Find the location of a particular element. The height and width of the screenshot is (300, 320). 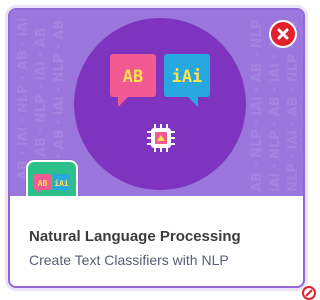

card-subtitle: Create Text Classifiers with NLP is located at coordinates (129, 260).